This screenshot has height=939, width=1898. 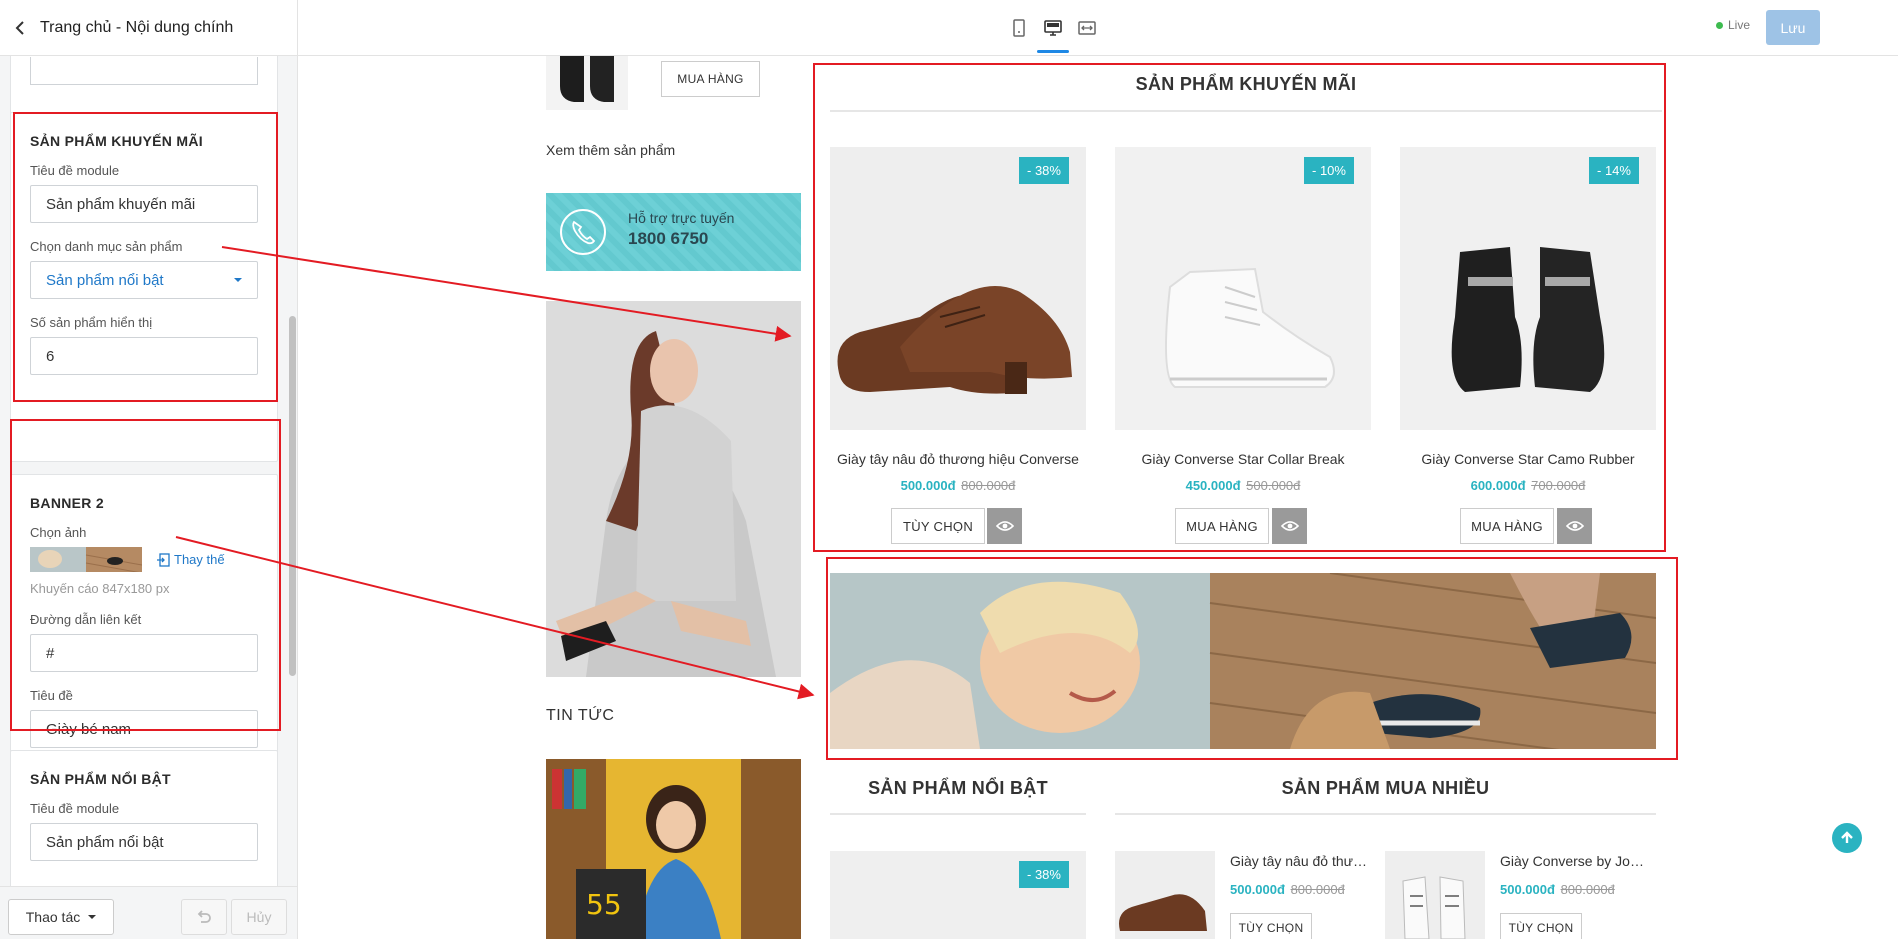 What do you see at coordinates (610, 150) in the screenshot?
I see `see-more-link: Xem thêm sản phẩm` at bounding box center [610, 150].